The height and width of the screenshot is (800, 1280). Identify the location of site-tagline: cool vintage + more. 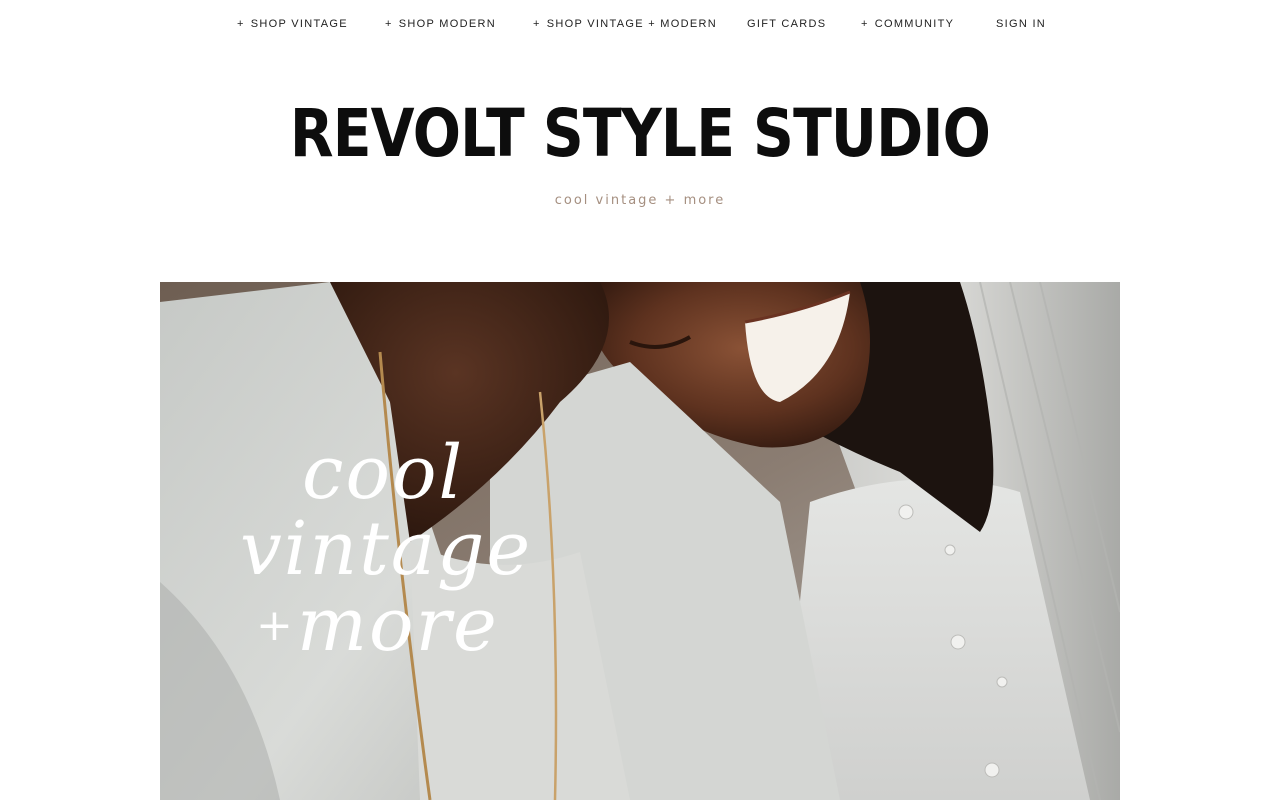
(640, 200).